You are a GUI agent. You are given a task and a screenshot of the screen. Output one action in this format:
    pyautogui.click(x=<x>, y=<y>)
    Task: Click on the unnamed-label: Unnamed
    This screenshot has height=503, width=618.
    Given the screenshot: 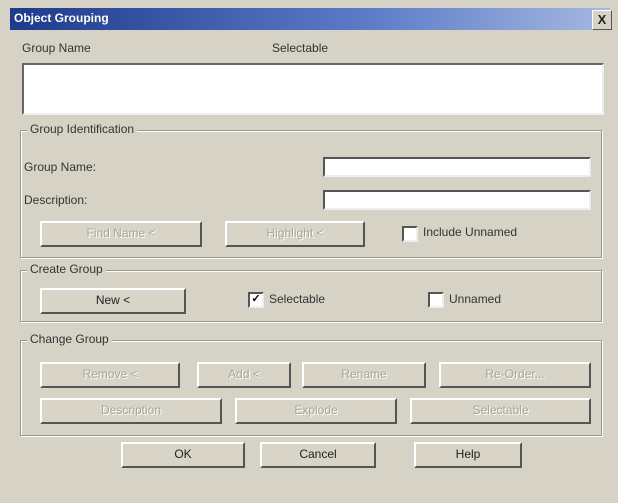 What is the action you would take?
    pyautogui.click(x=475, y=299)
    